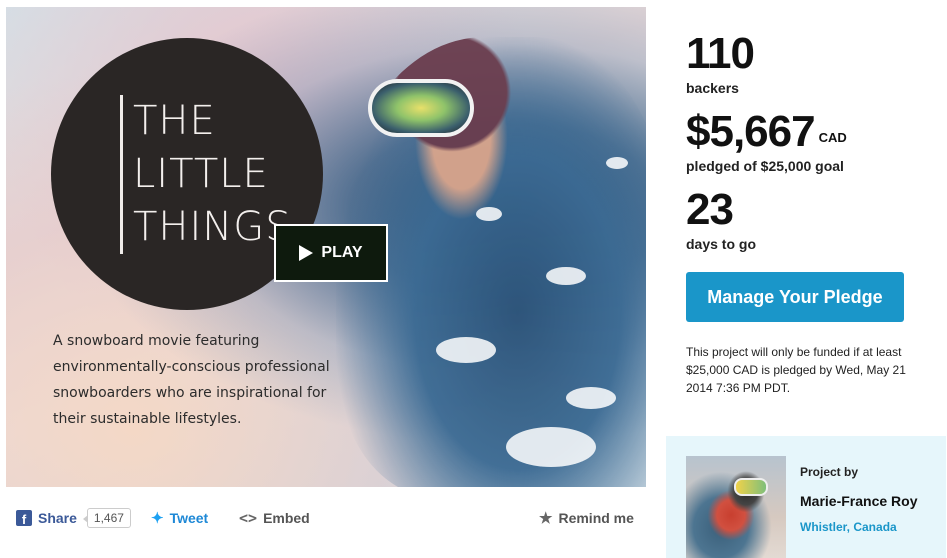 The image size is (947, 558). I want to click on remind-label: Remind me, so click(596, 518).